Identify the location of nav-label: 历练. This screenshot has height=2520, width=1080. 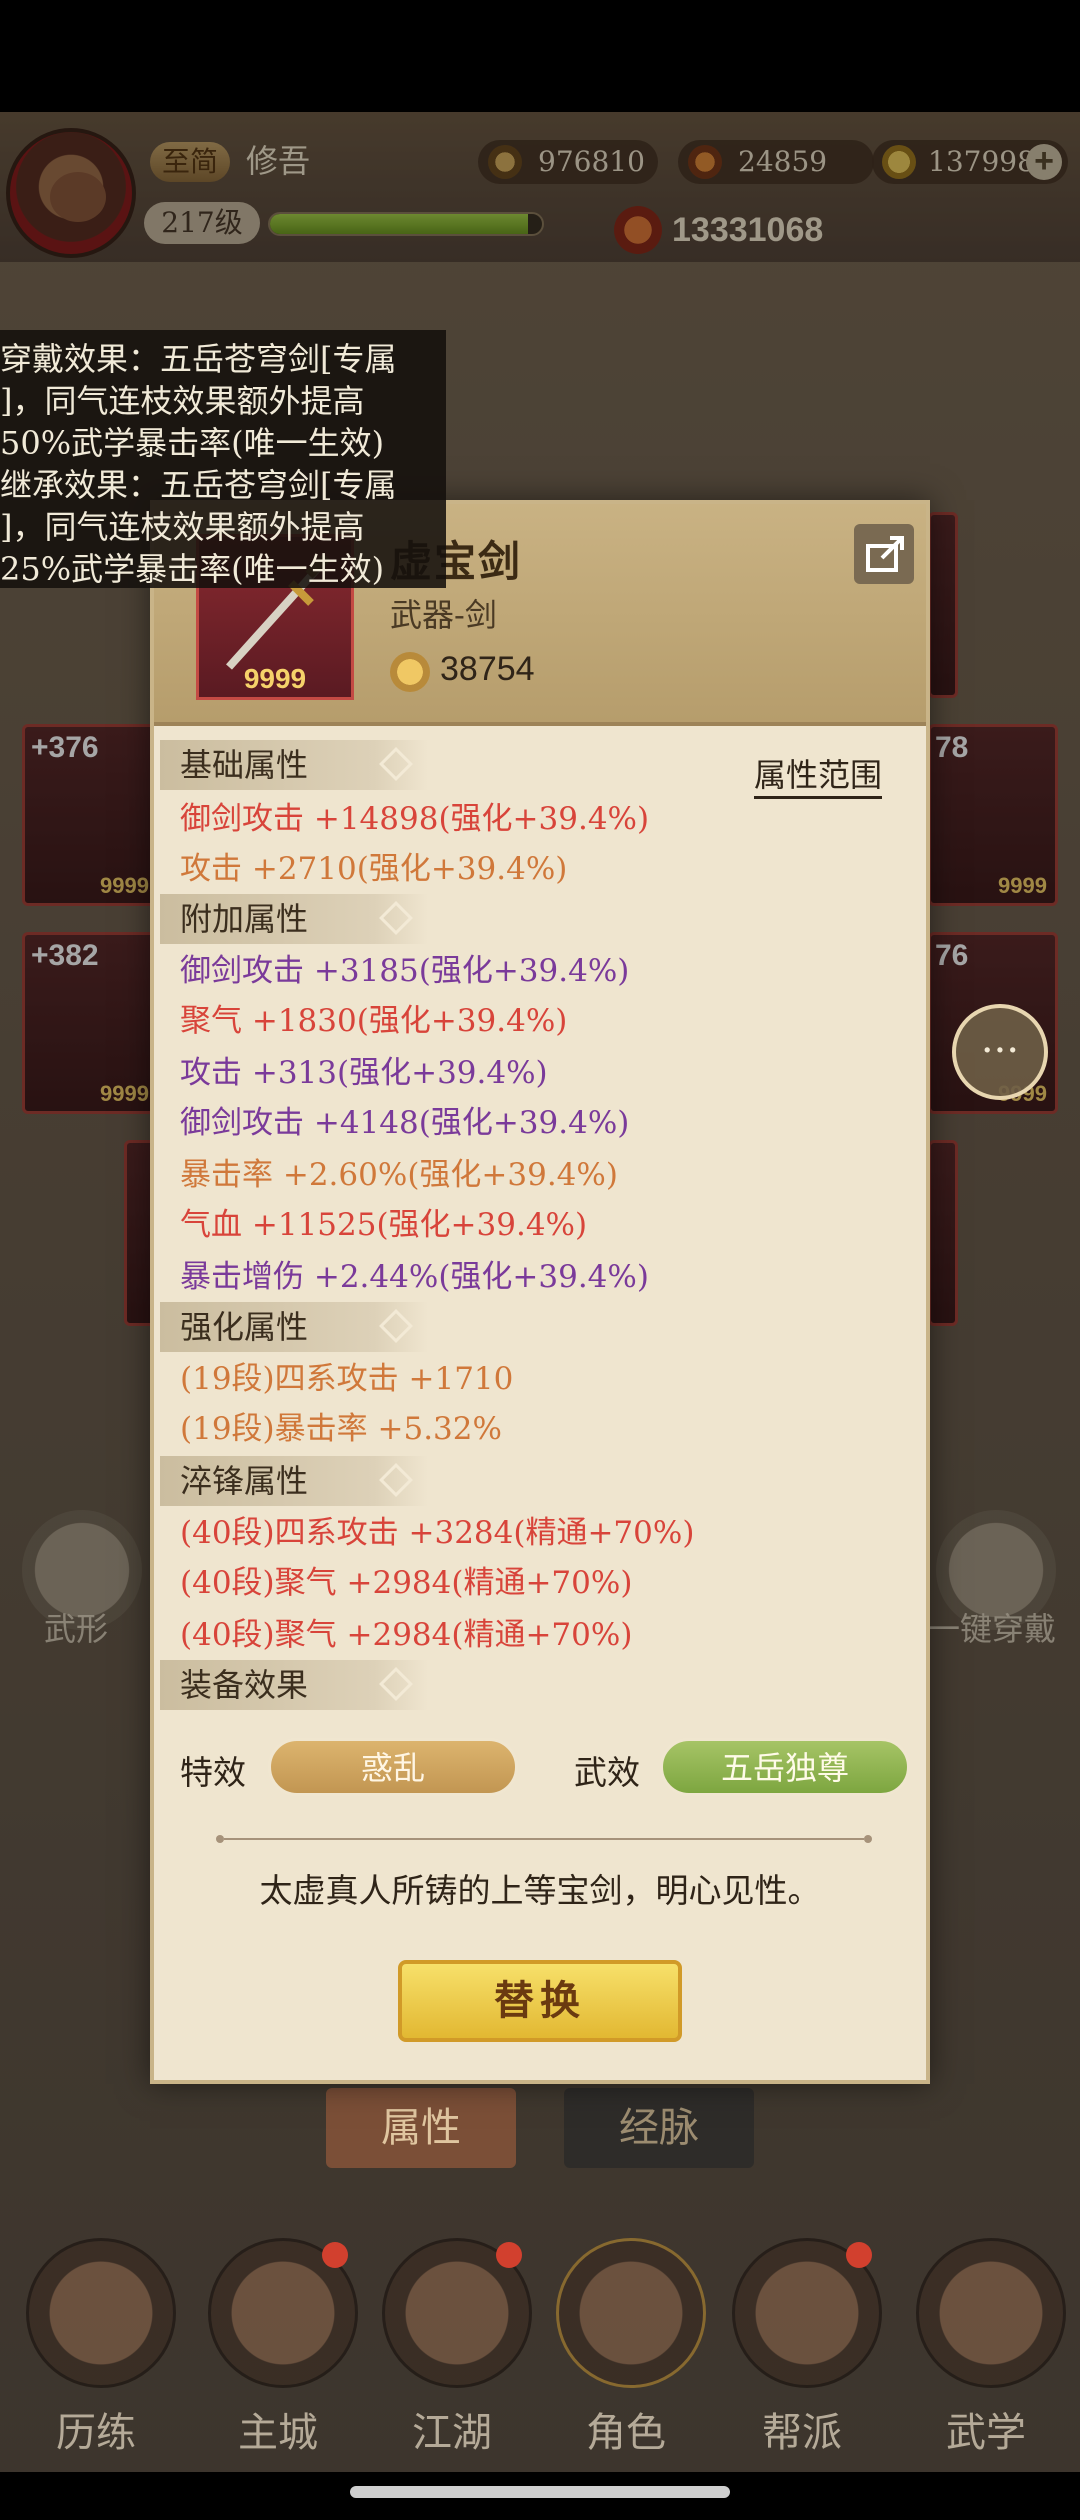
(96, 2433).